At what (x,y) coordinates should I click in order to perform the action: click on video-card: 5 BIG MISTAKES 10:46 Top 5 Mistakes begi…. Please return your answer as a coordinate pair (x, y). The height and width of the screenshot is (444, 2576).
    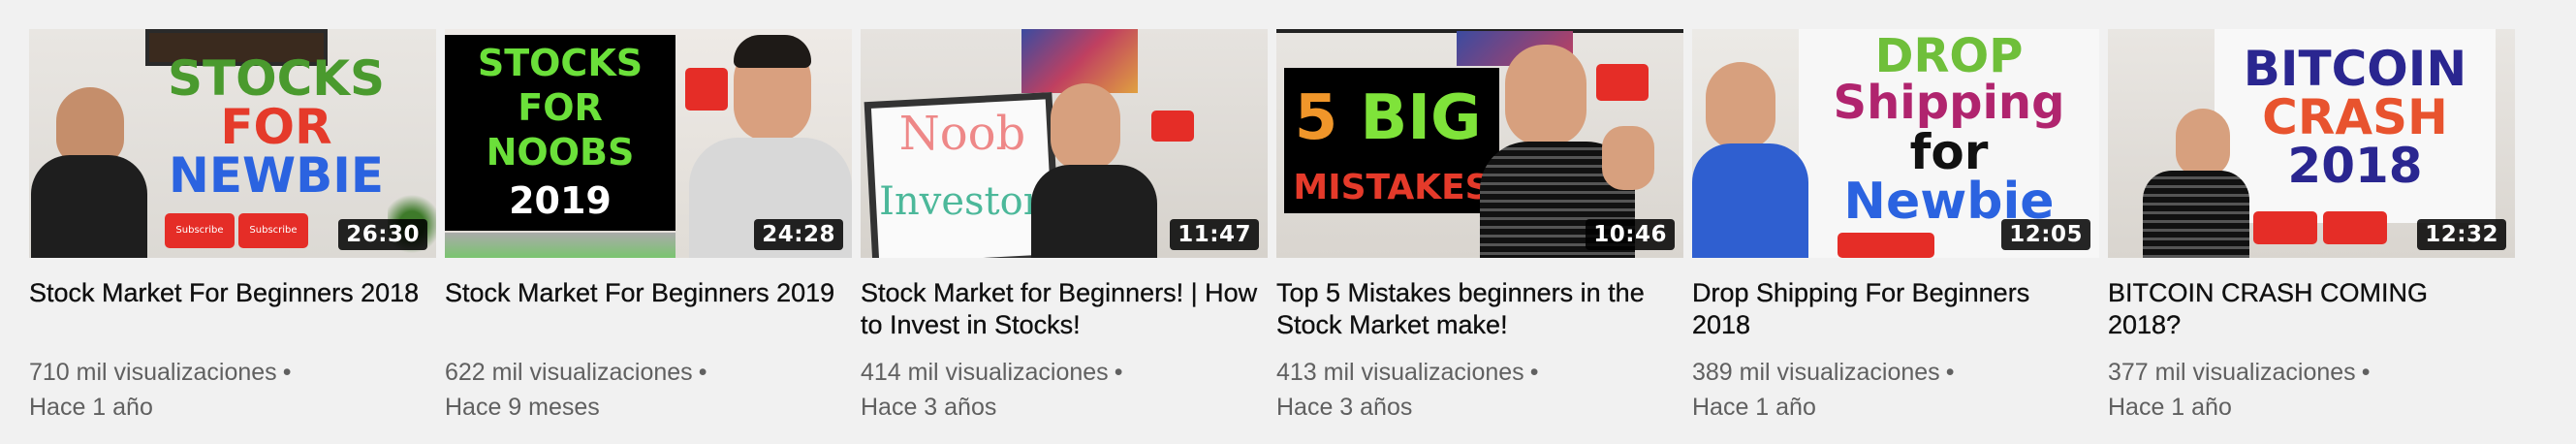
    Looking at the image, I should click on (1479, 227).